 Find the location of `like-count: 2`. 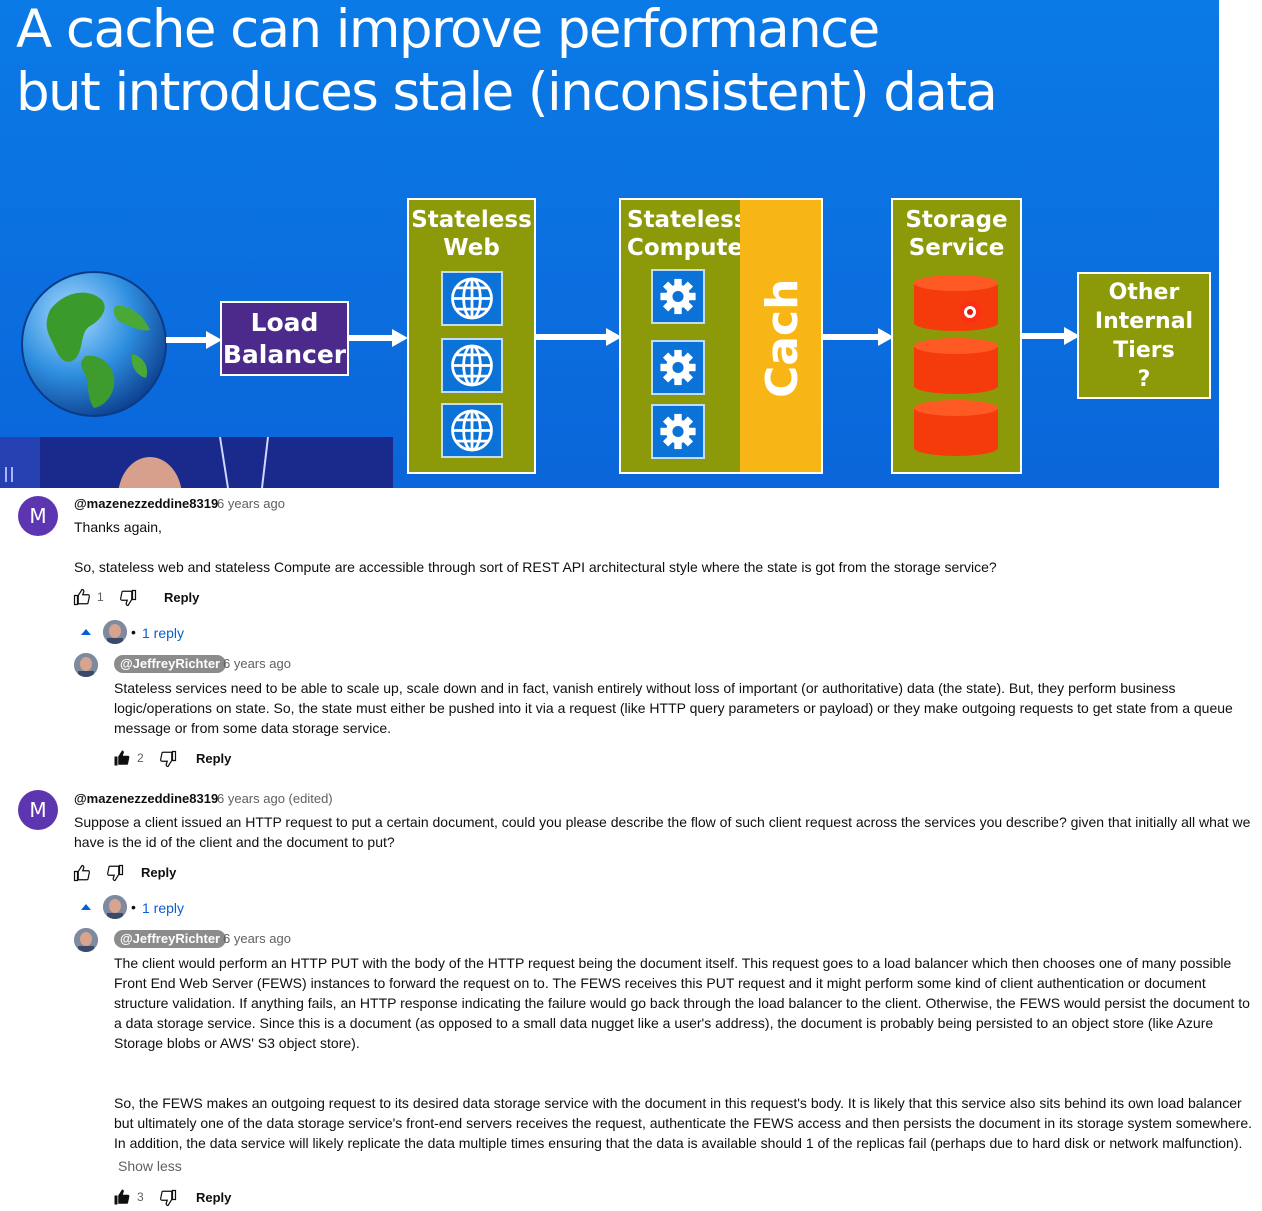

like-count: 2 is located at coordinates (140, 758).